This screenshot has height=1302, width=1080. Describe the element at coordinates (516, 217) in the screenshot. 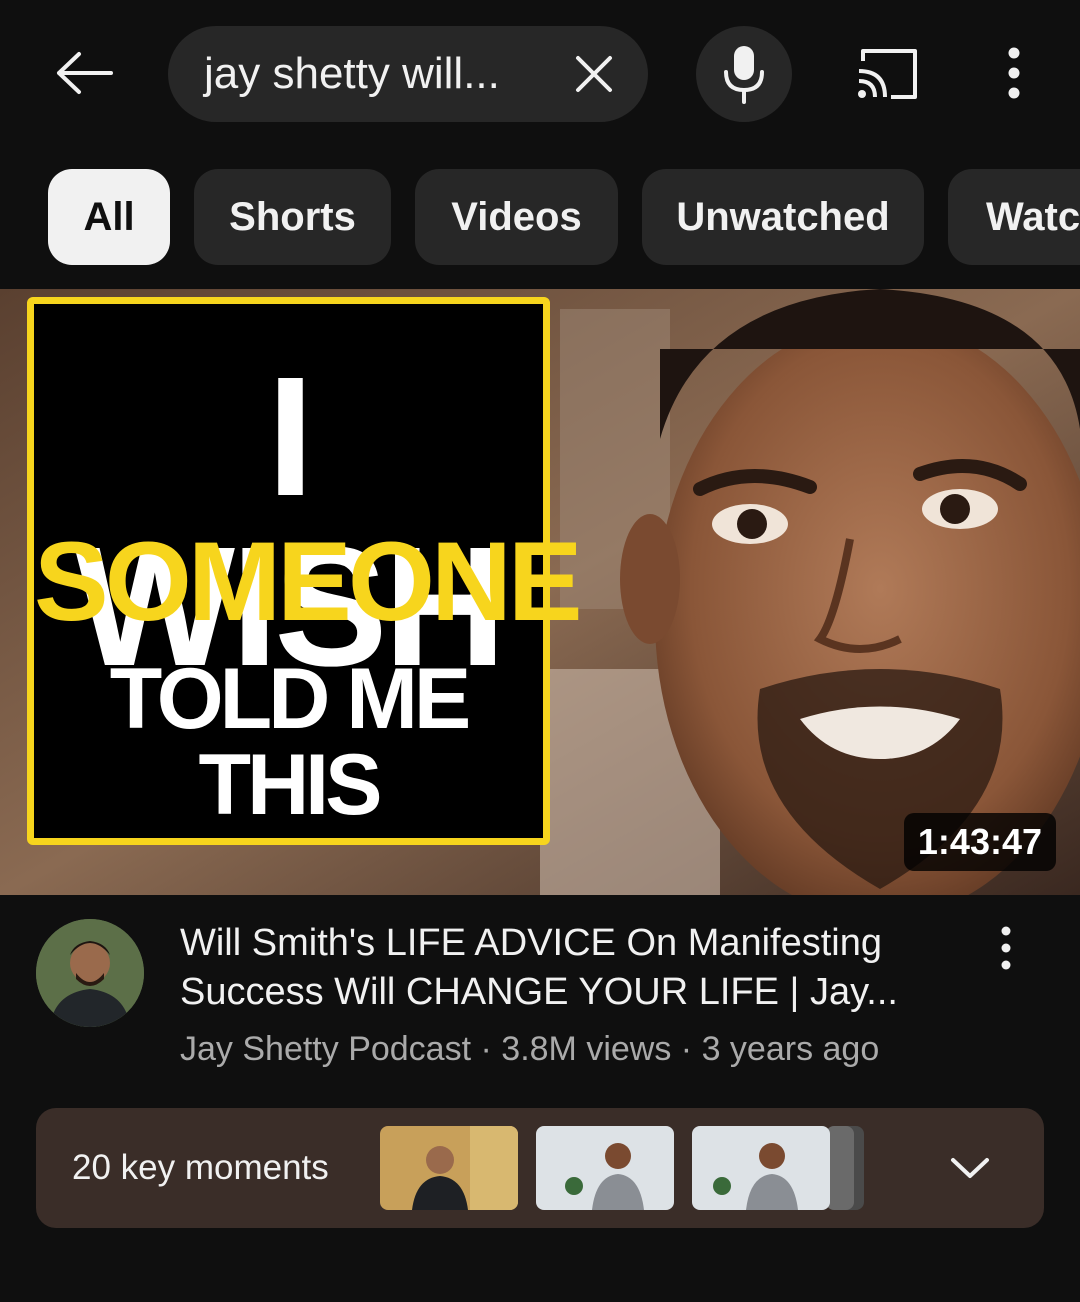

I see `chip-videos: Videos` at that location.